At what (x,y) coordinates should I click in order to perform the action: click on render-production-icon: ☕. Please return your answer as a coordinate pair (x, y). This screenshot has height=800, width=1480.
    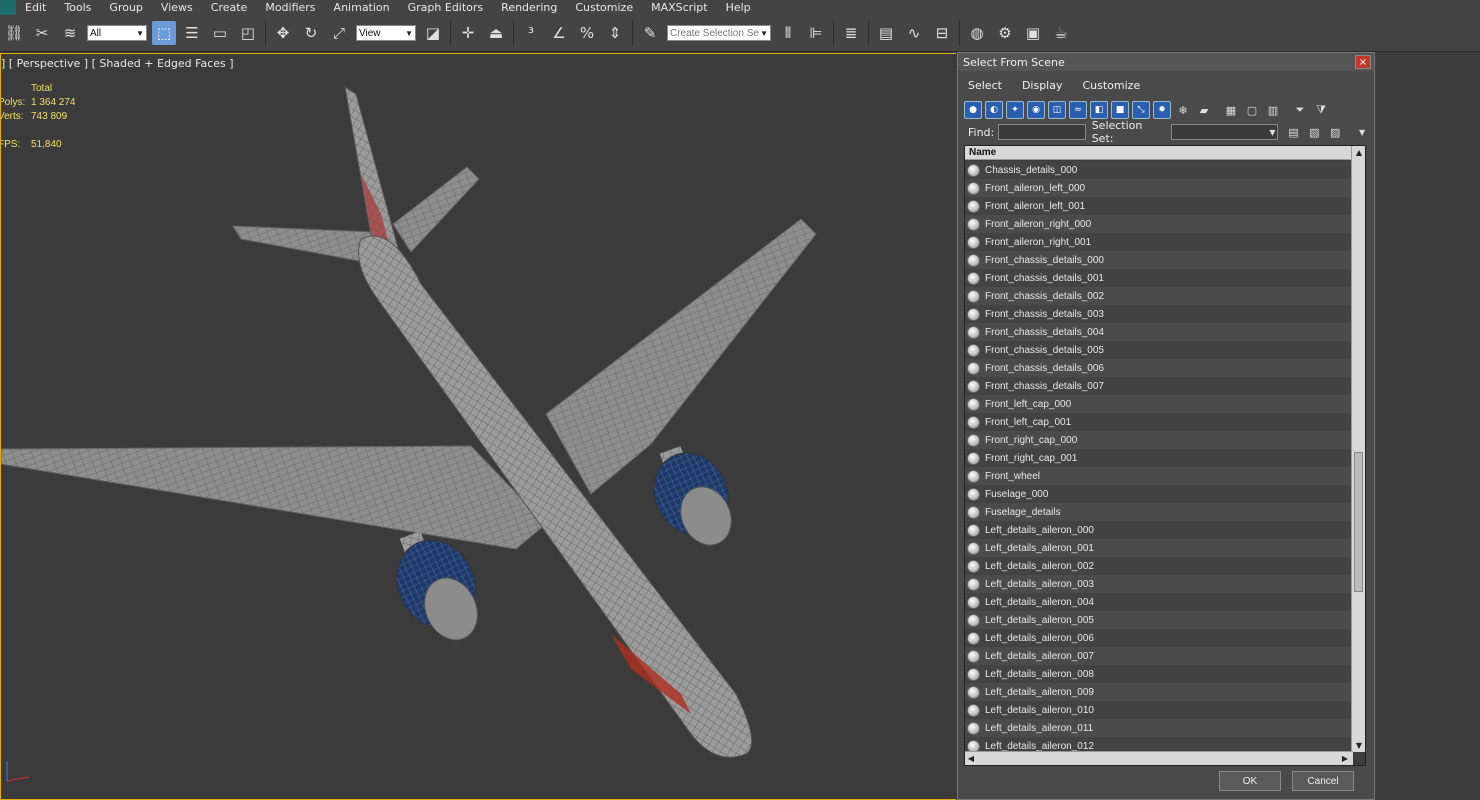
    Looking at the image, I should click on (1061, 33).